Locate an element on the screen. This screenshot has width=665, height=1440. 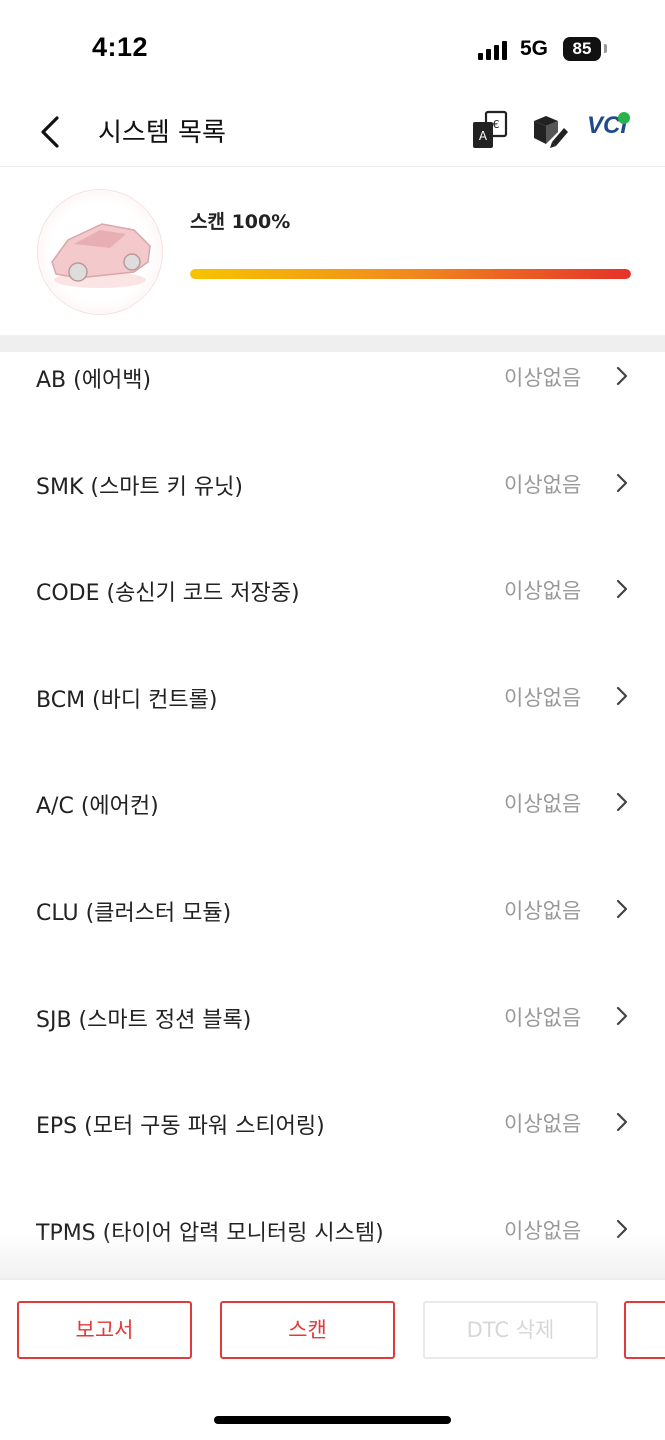
next-action-button is located at coordinates (644, 1330).